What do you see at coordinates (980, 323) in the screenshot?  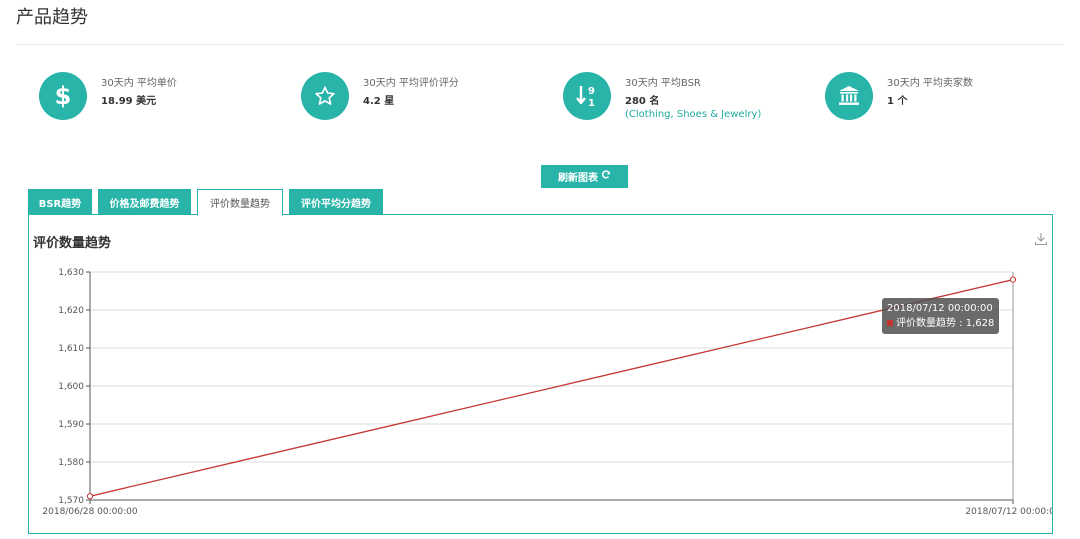 I see `tooltip-value: 1,628` at bounding box center [980, 323].